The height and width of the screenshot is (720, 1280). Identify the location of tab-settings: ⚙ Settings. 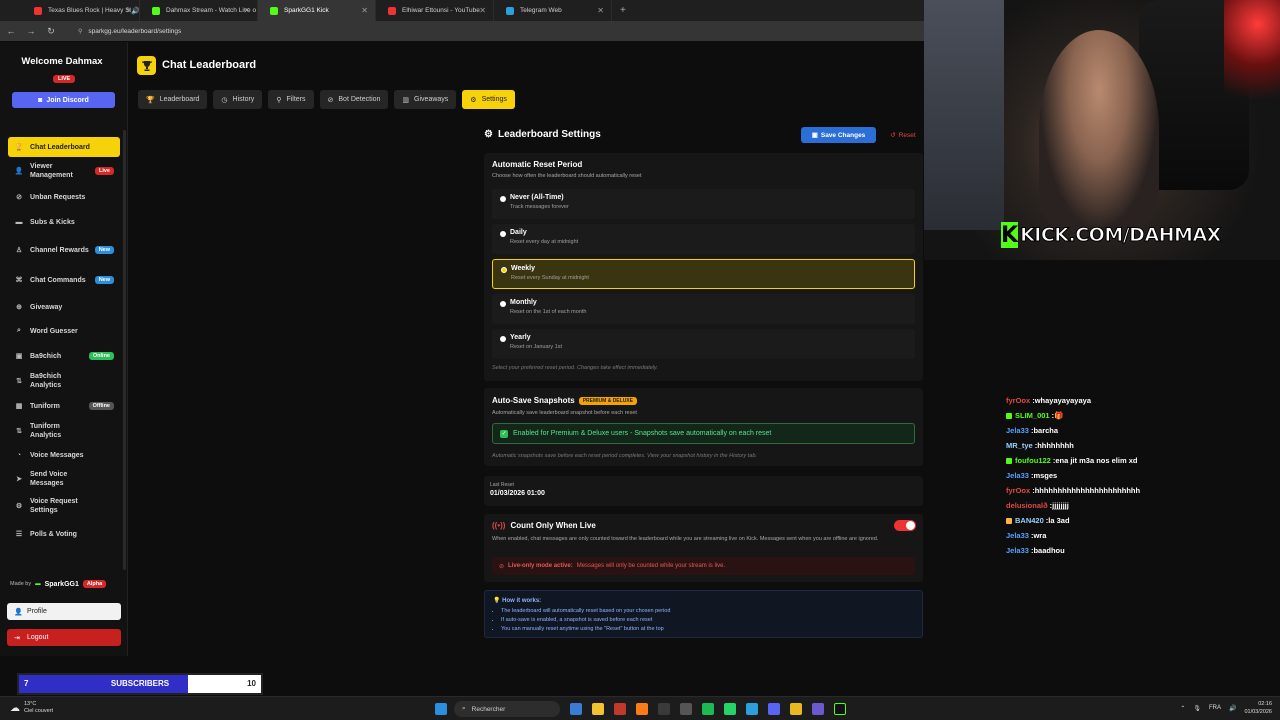
(488, 99).